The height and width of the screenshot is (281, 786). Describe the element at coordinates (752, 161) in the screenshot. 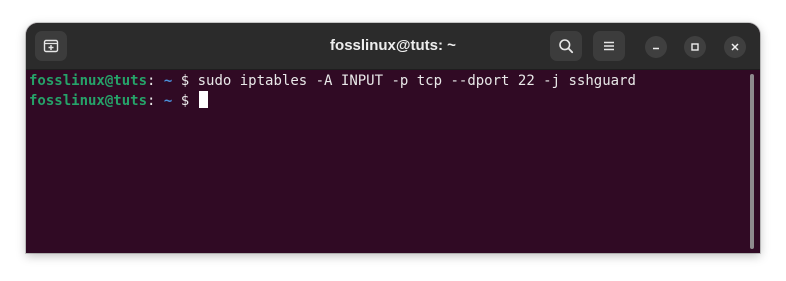

I see `scrollbar` at that location.